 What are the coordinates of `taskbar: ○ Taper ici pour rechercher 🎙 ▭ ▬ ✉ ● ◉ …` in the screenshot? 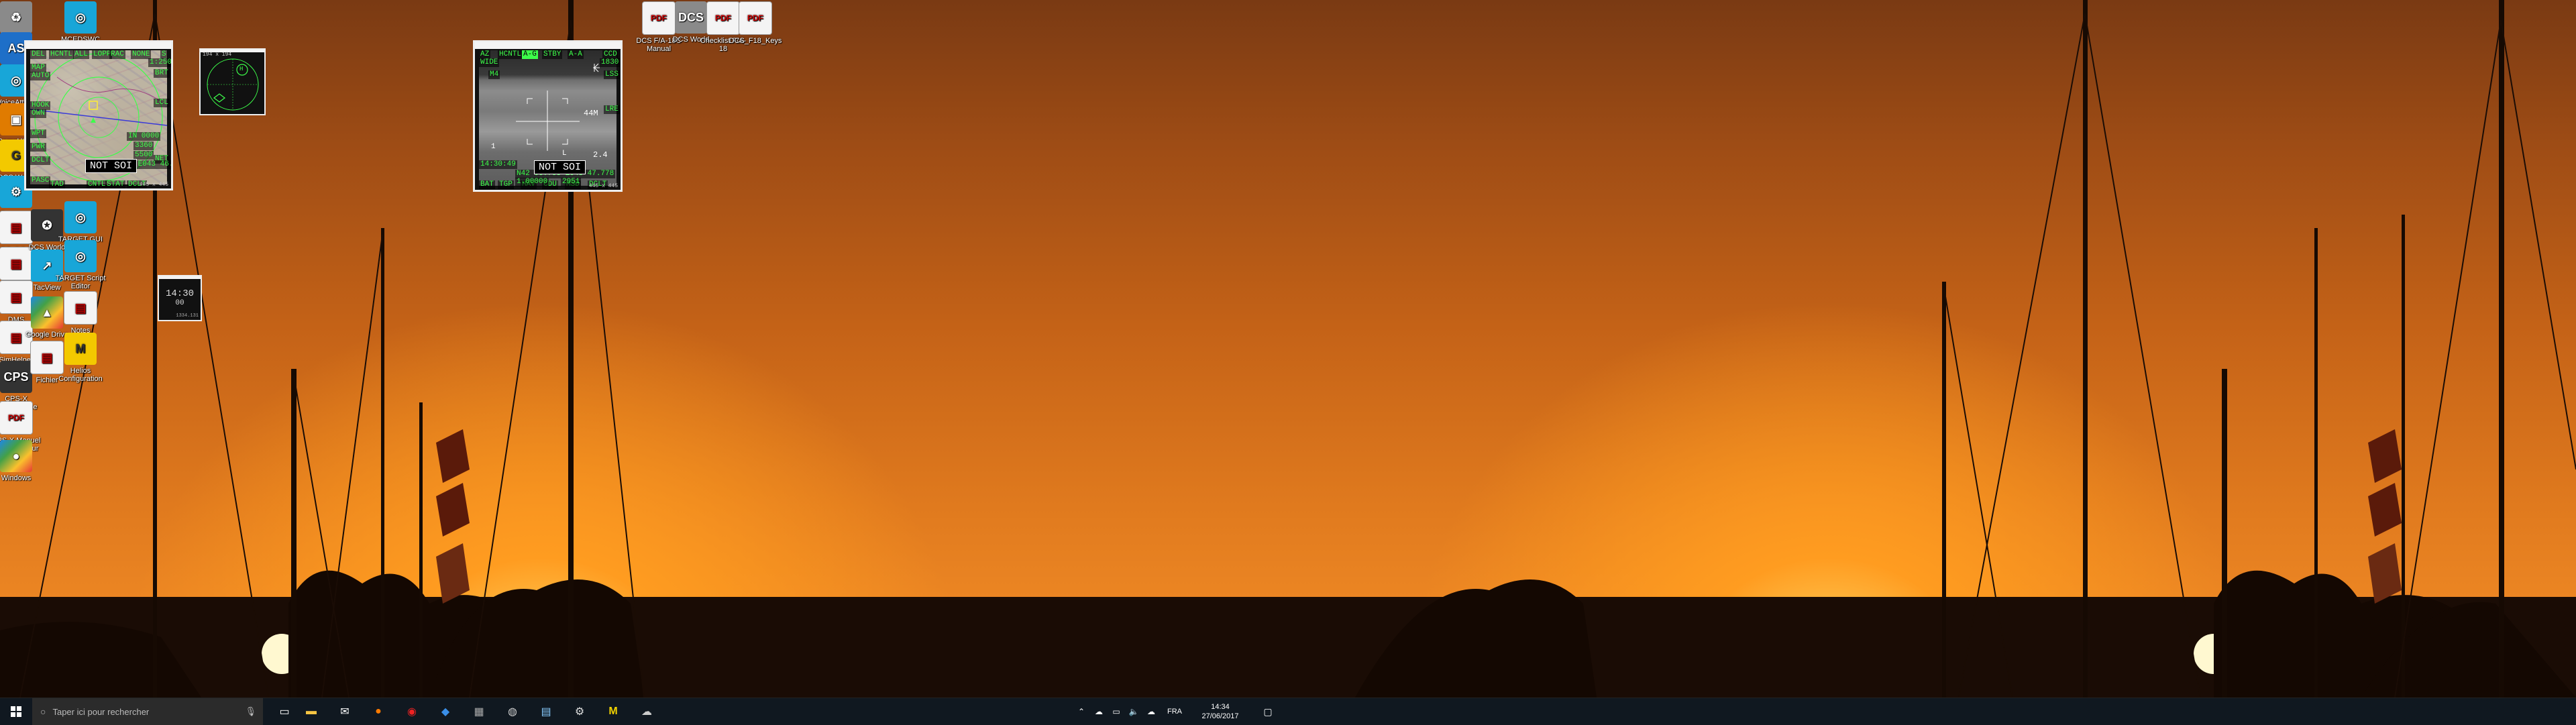 It's located at (644, 711).